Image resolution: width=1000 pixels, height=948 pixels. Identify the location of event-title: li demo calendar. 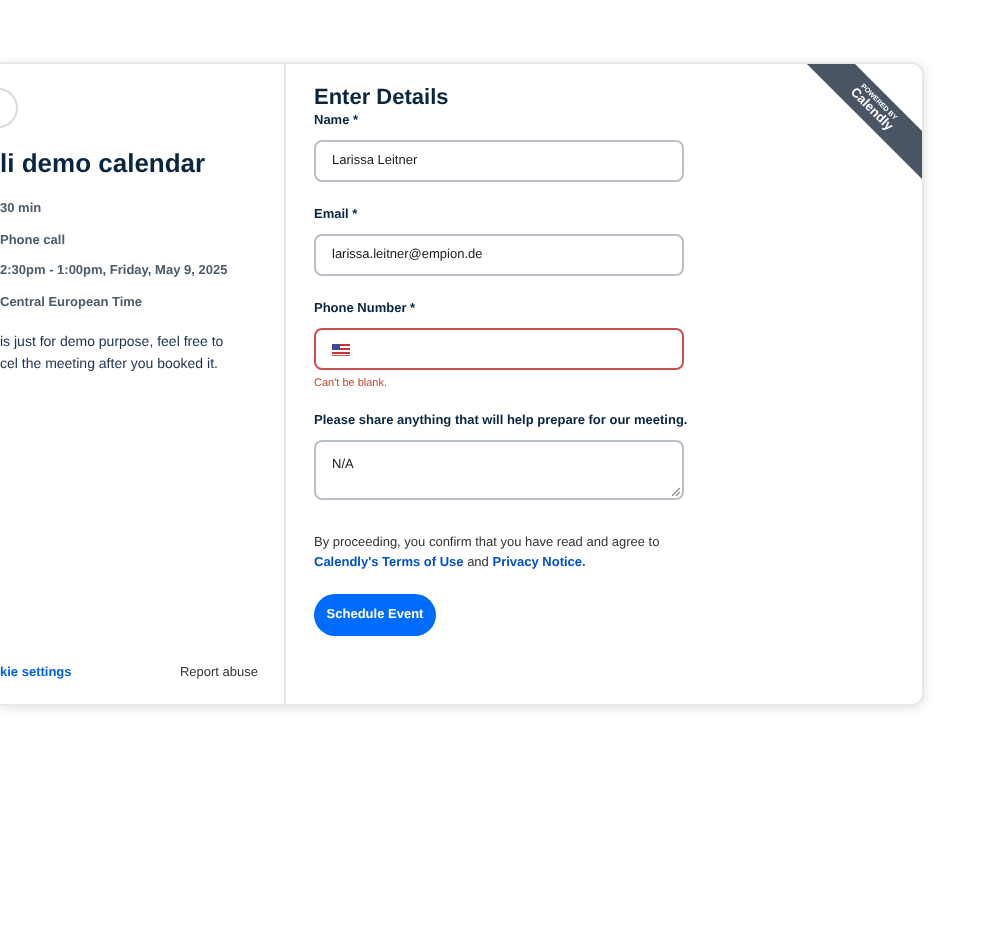
(104, 164).